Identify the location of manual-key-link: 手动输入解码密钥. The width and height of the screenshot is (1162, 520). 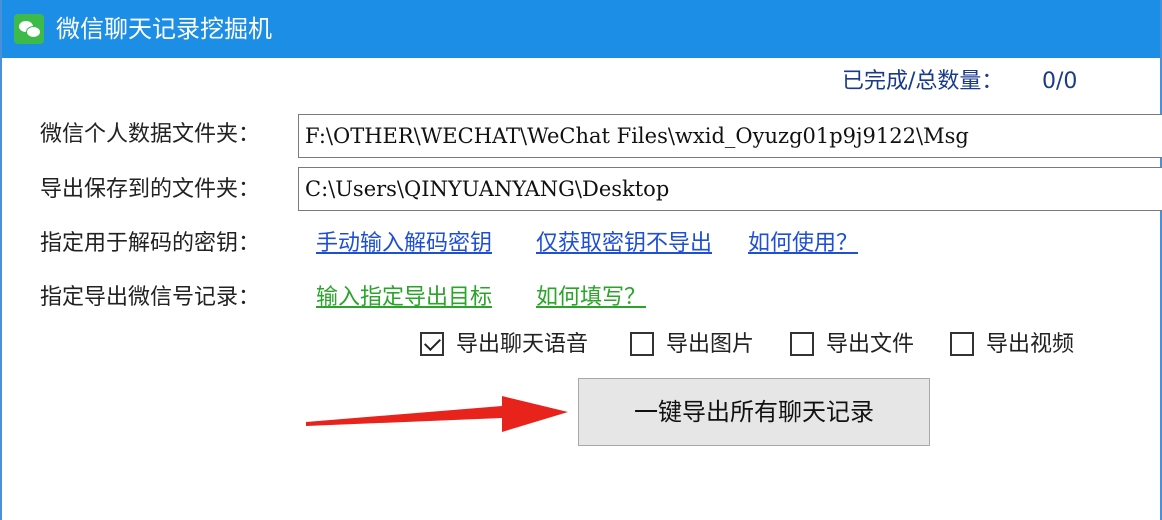
(404, 244).